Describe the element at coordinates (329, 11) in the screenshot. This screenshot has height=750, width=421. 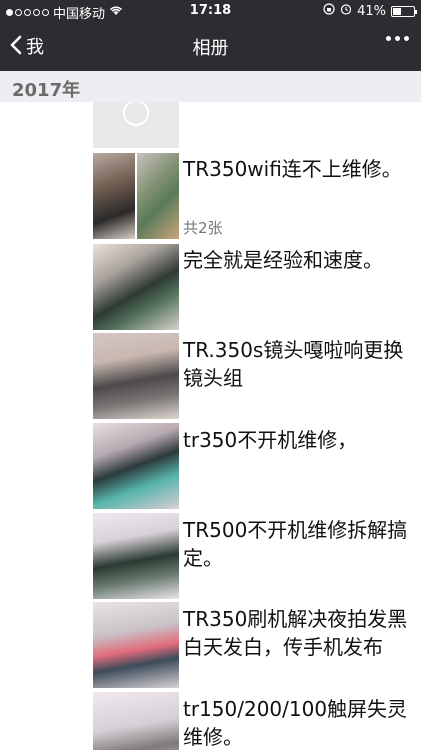
I see `lock-rotation-icon` at that location.